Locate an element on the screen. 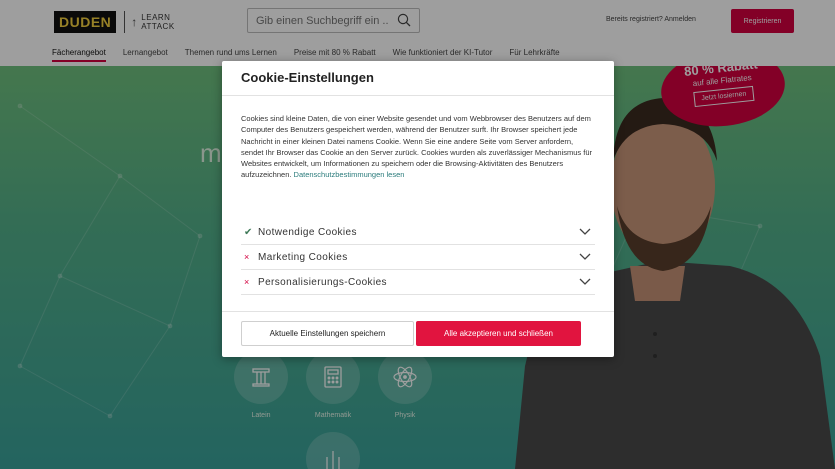  dialog-title: Cookie-Einstellungen is located at coordinates (307, 77).